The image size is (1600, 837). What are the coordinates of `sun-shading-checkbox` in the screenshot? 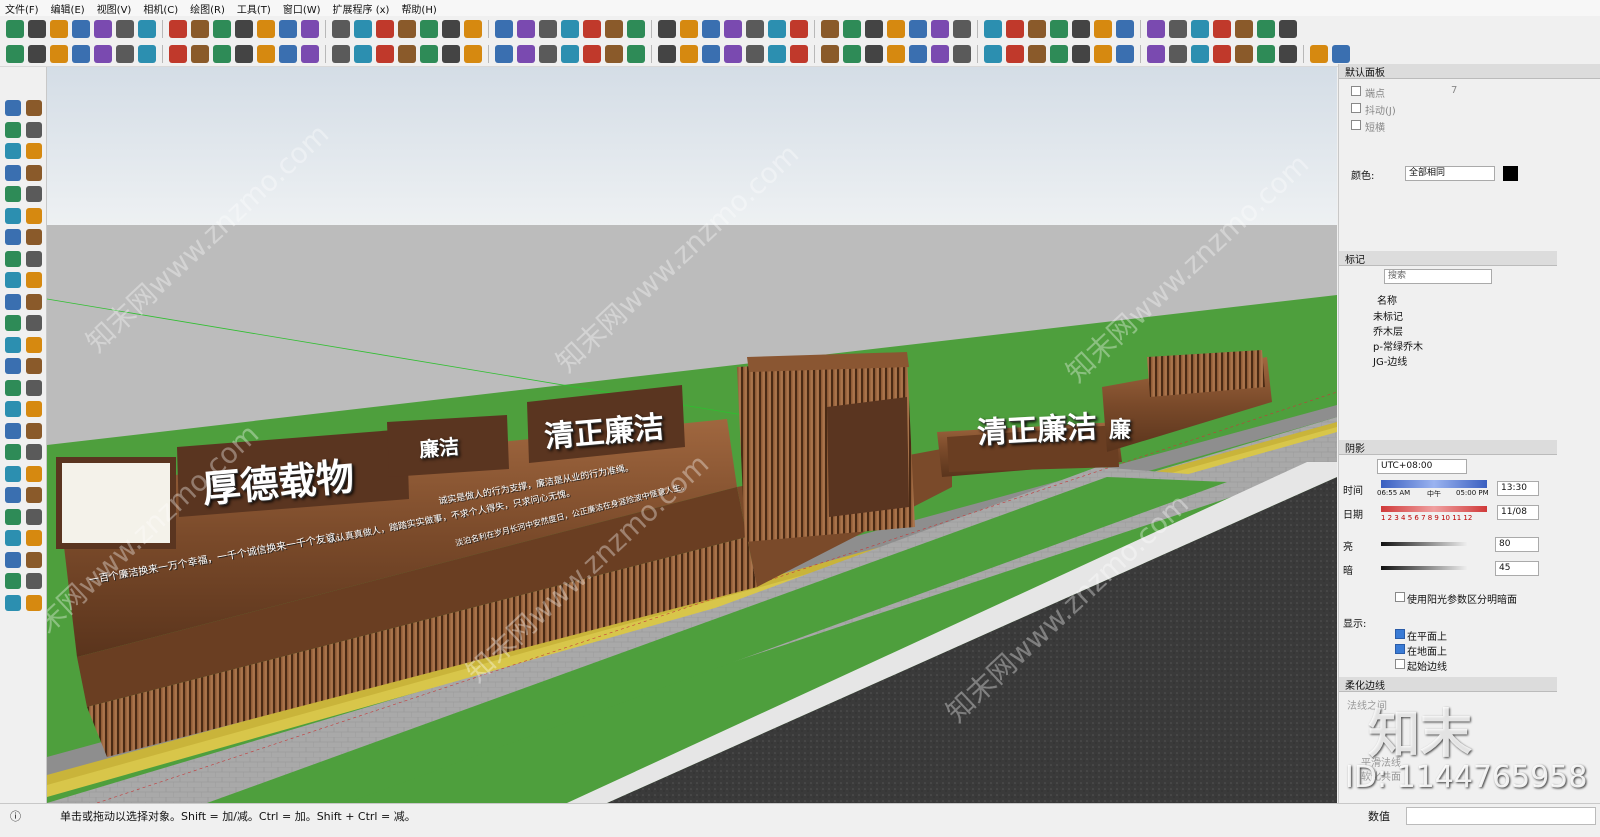 It's located at (1400, 597).